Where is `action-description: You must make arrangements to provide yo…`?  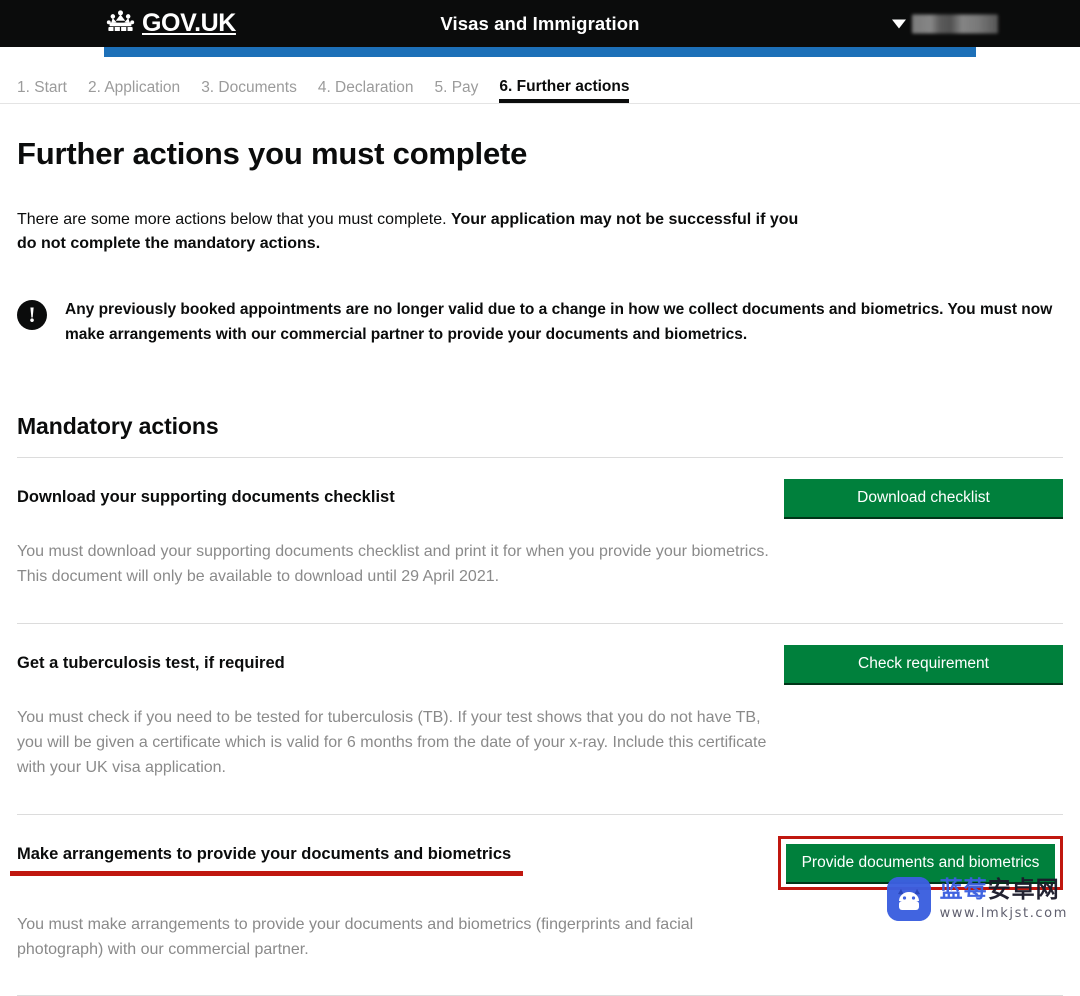
action-description: You must make arrangements to provide yo… is located at coordinates (355, 936).